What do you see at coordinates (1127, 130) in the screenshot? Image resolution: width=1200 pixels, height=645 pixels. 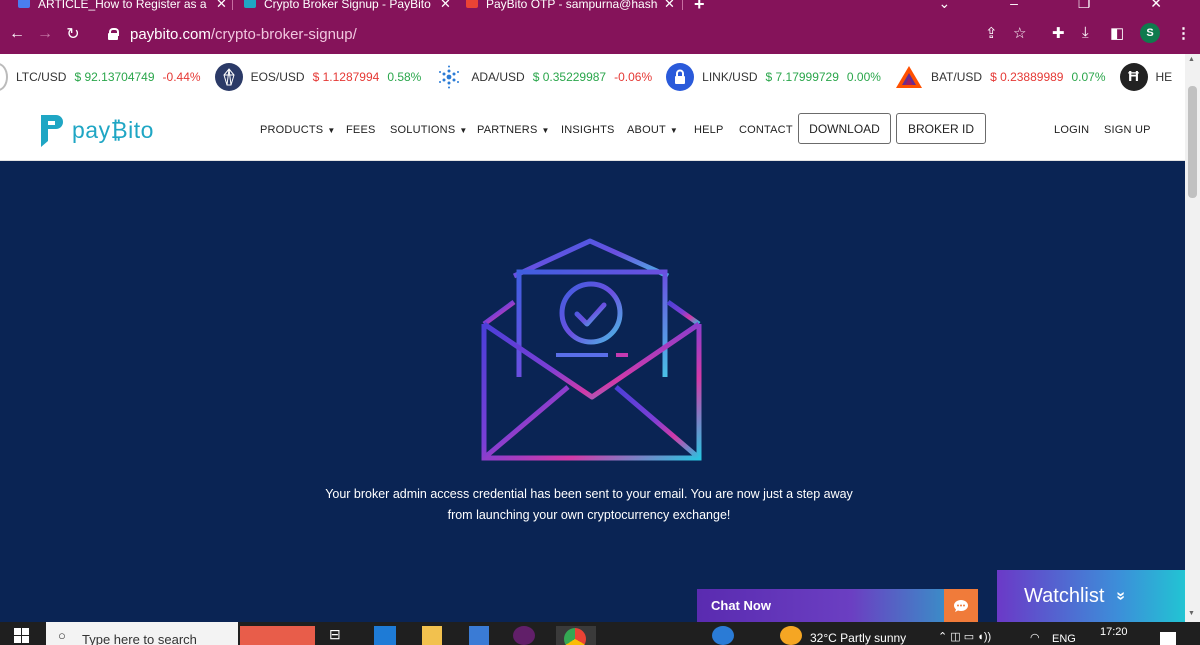 I see `signup-link: SIGN UP` at bounding box center [1127, 130].